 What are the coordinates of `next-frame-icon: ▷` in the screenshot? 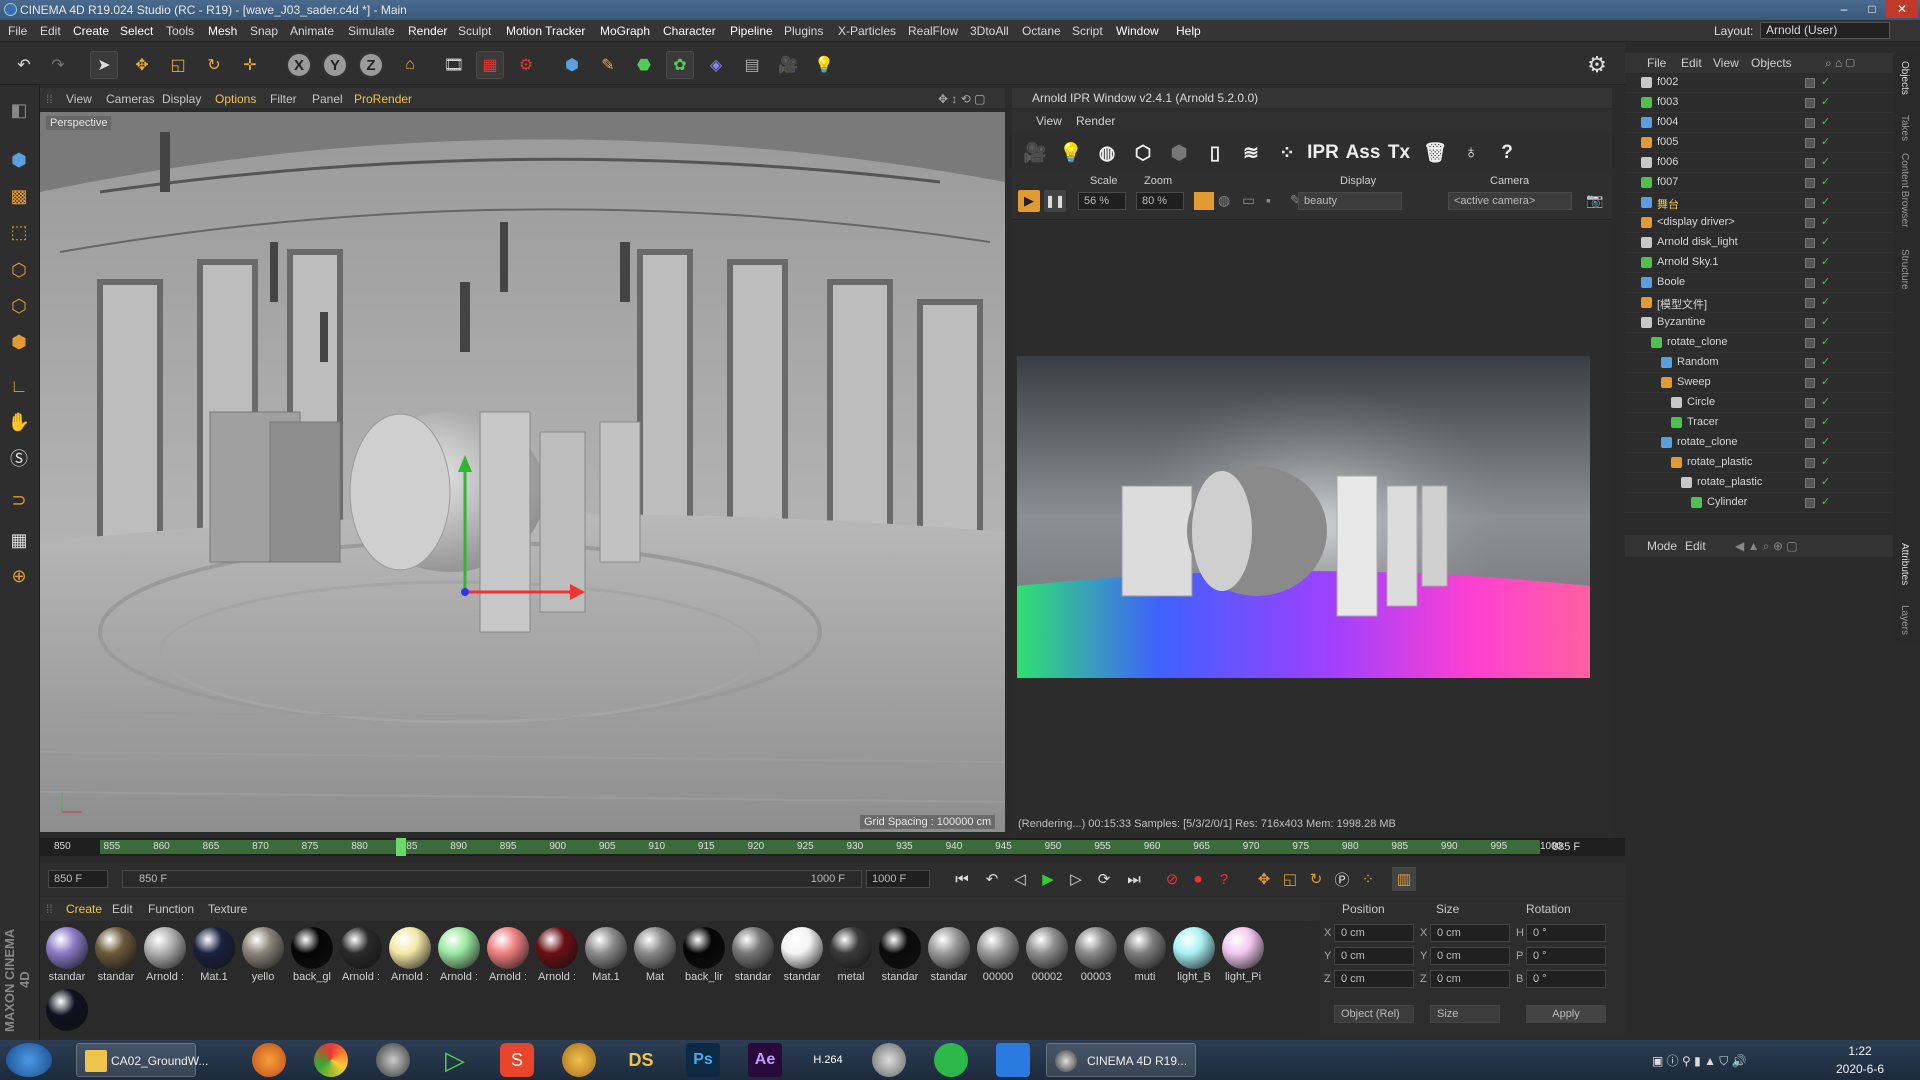 It's located at (1076, 879).